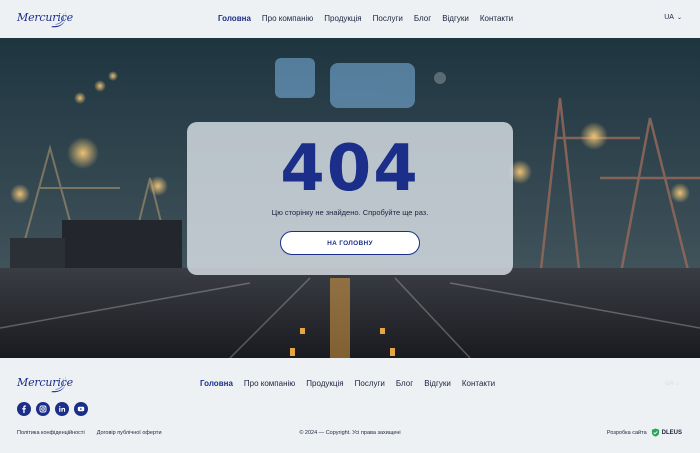 This screenshot has width=700, height=453. I want to click on copyright-text: © 2024 — Copyright. Усі права захищені, so click(350, 433).